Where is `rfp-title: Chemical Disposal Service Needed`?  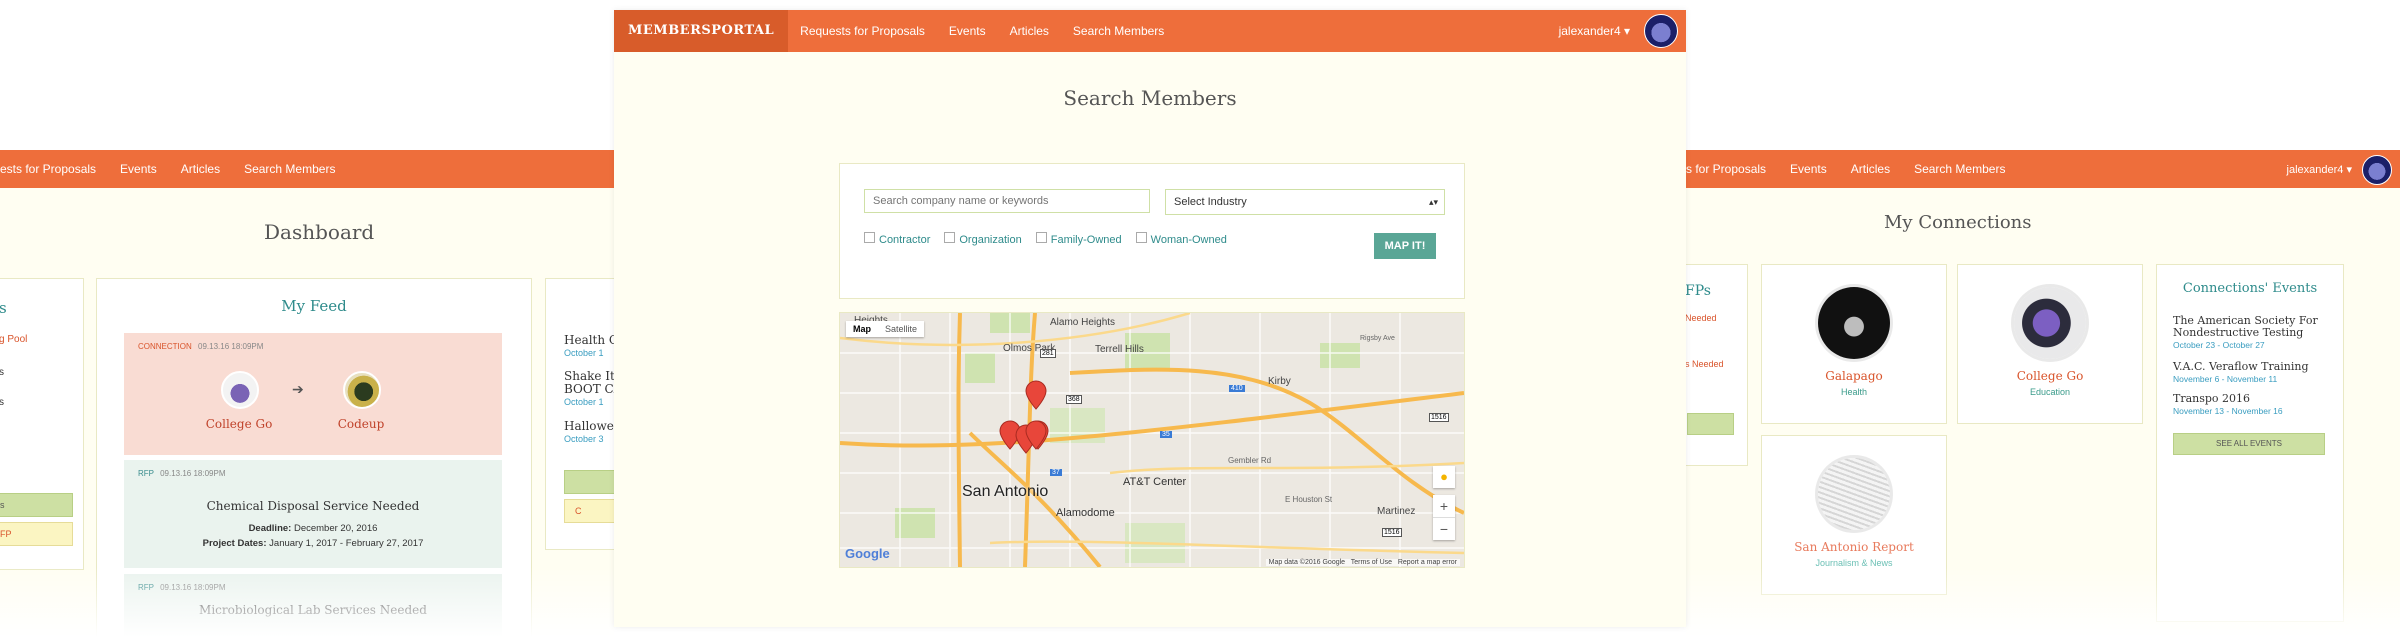 rfp-title: Chemical Disposal Service Needed is located at coordinates (313, 506).